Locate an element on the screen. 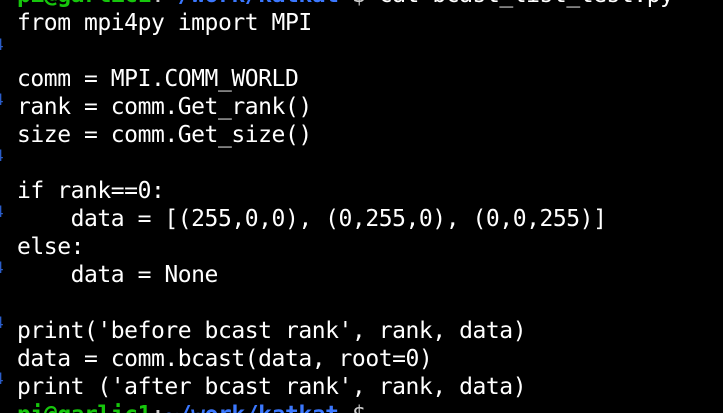 The image size is (723, 413). code-line: rank = comm.Get_rank() is located at coordinates (164, 107).